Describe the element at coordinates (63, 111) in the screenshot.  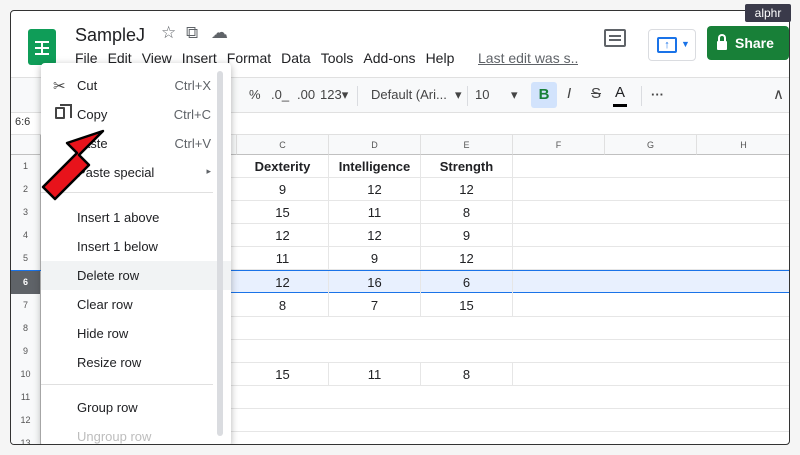
I see `copy-icon` at that location.